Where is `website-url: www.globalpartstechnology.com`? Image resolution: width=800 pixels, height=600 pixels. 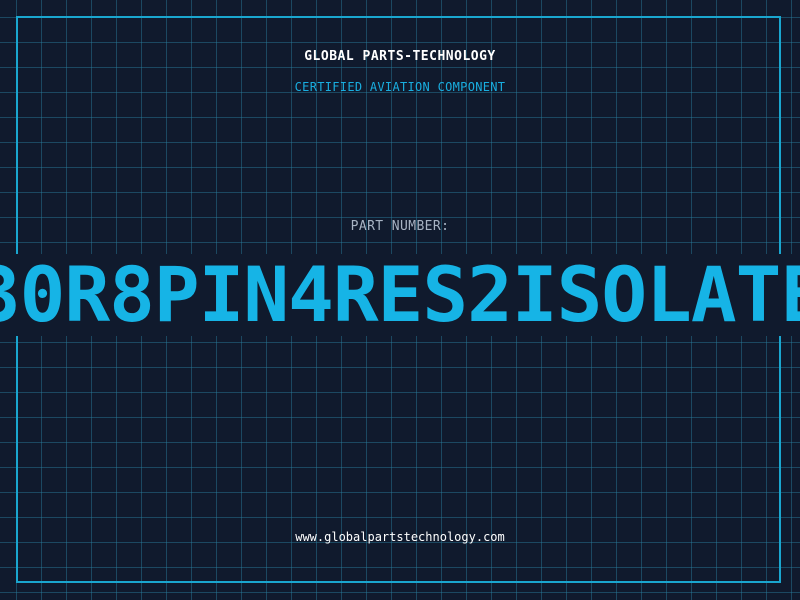
website-url: www.globalpartstechnology.com is located at coordinates (400, 537).